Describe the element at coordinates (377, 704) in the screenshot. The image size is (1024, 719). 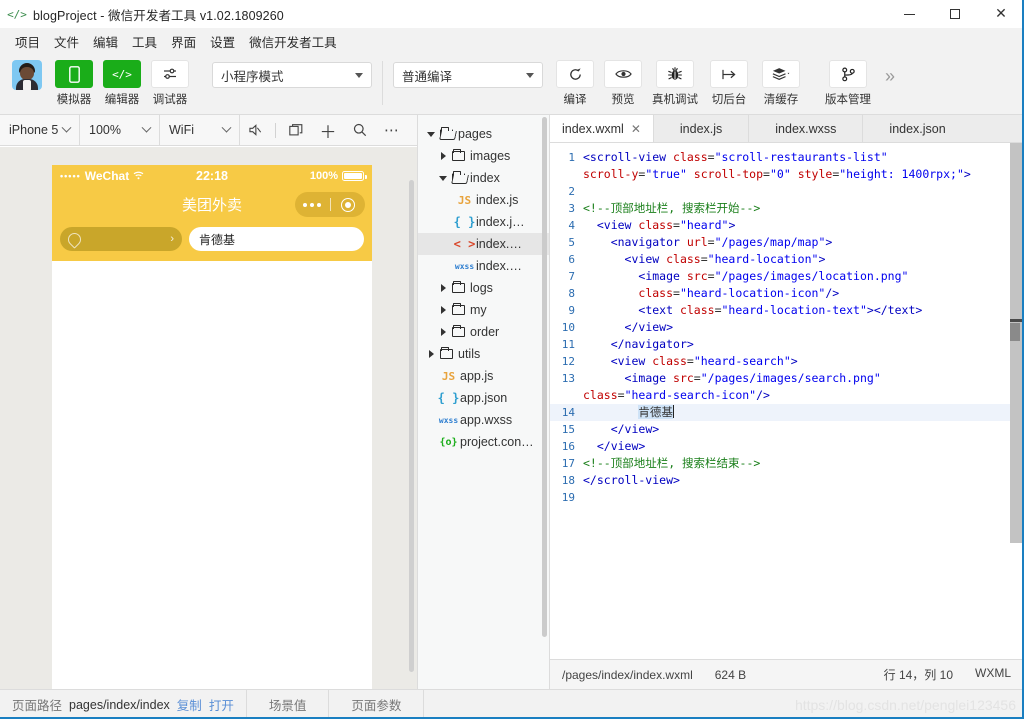
I see `page-params-cell: 页面参数` at that location.